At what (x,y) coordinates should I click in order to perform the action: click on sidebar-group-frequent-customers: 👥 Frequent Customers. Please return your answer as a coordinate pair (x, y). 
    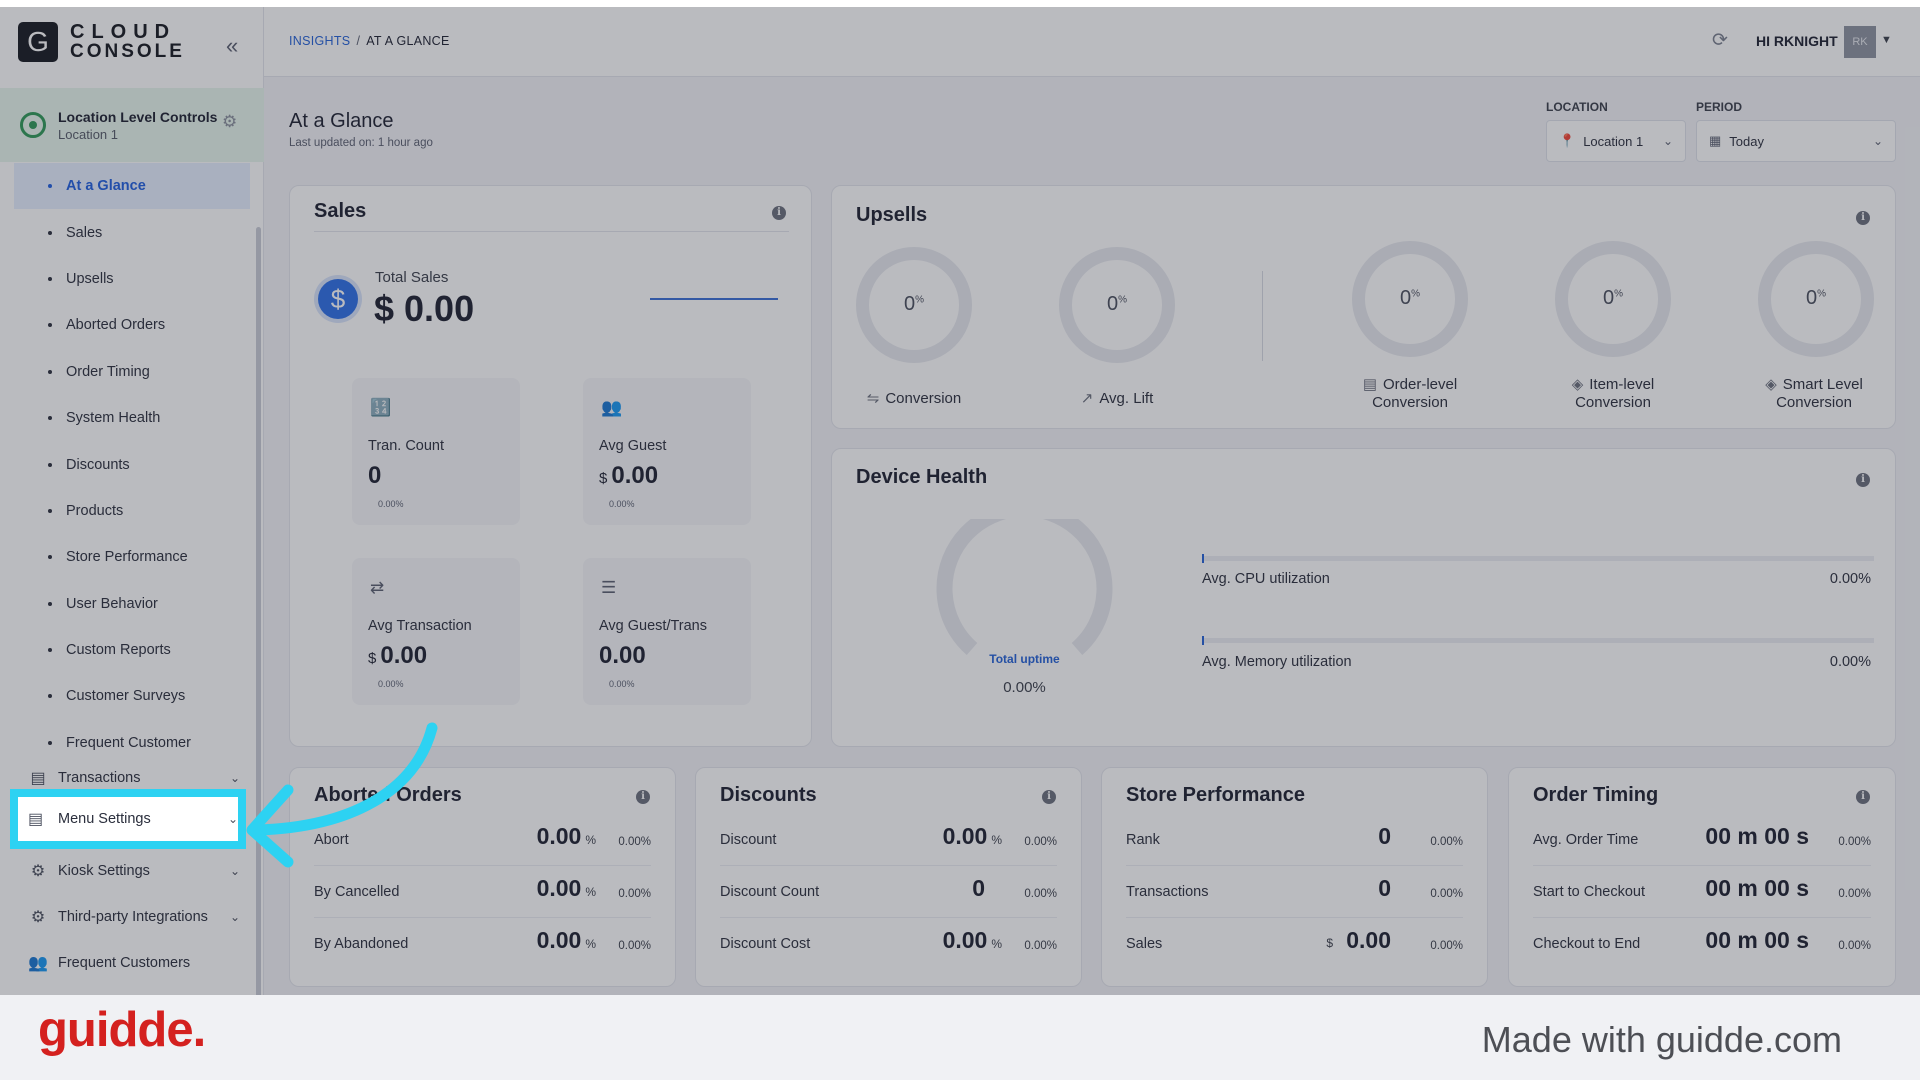
    Looking at the image, I should click on (128, 963).